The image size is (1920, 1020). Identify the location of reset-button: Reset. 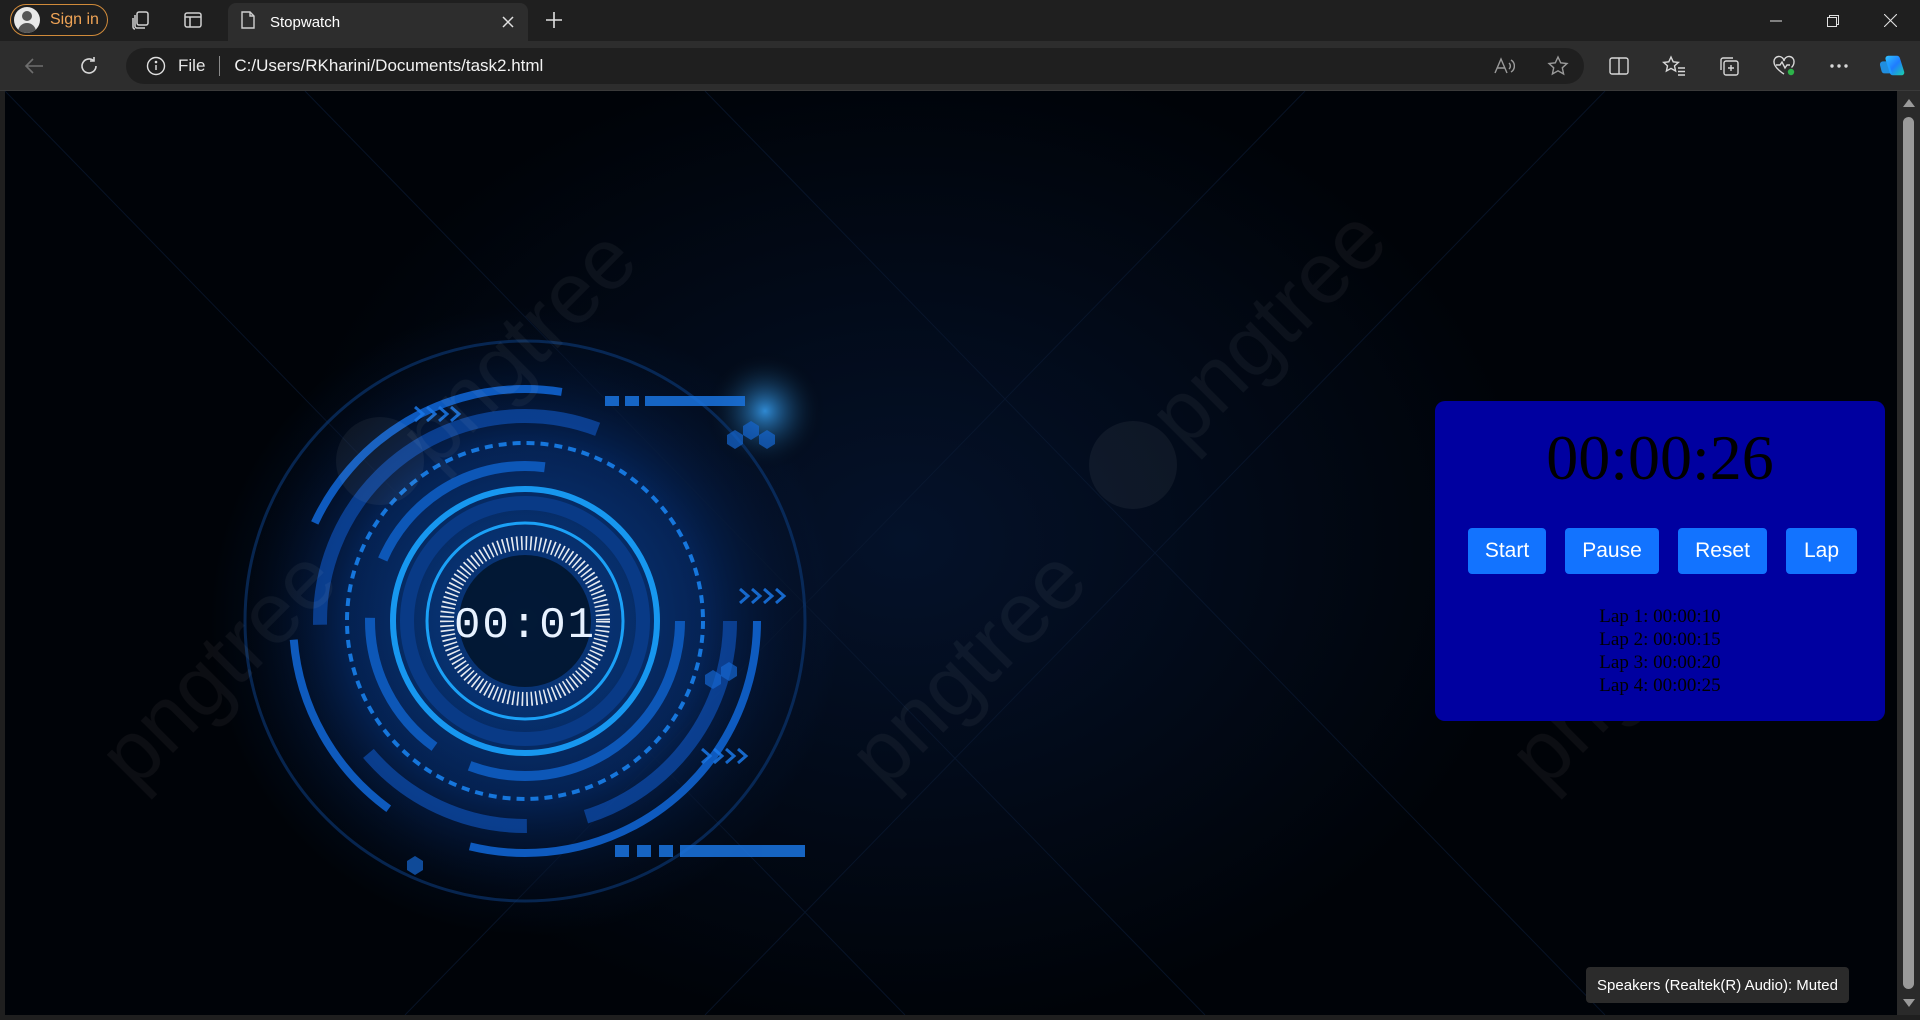
(1722, 551).